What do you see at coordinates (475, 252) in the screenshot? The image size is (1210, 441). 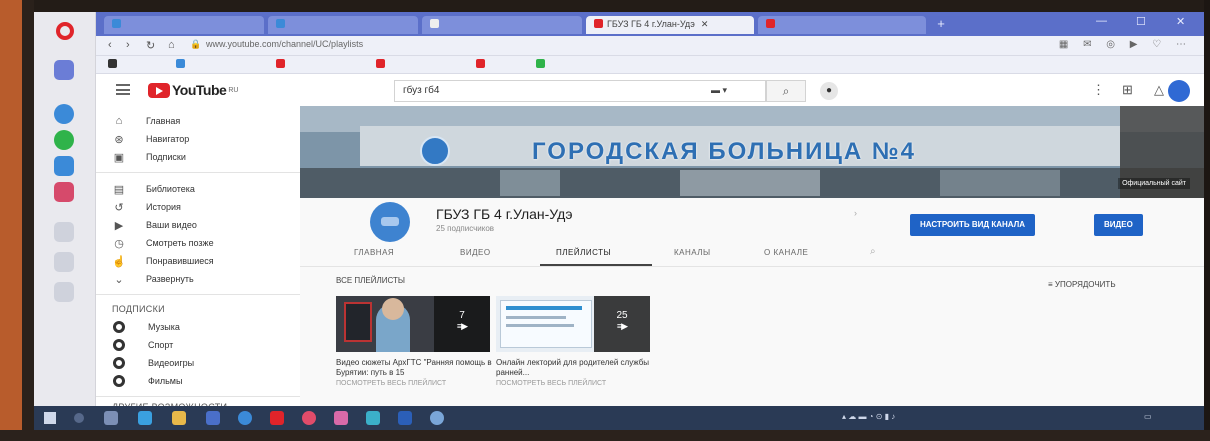 I see `tab-videos: Видео` at bounding box center [475, 252].